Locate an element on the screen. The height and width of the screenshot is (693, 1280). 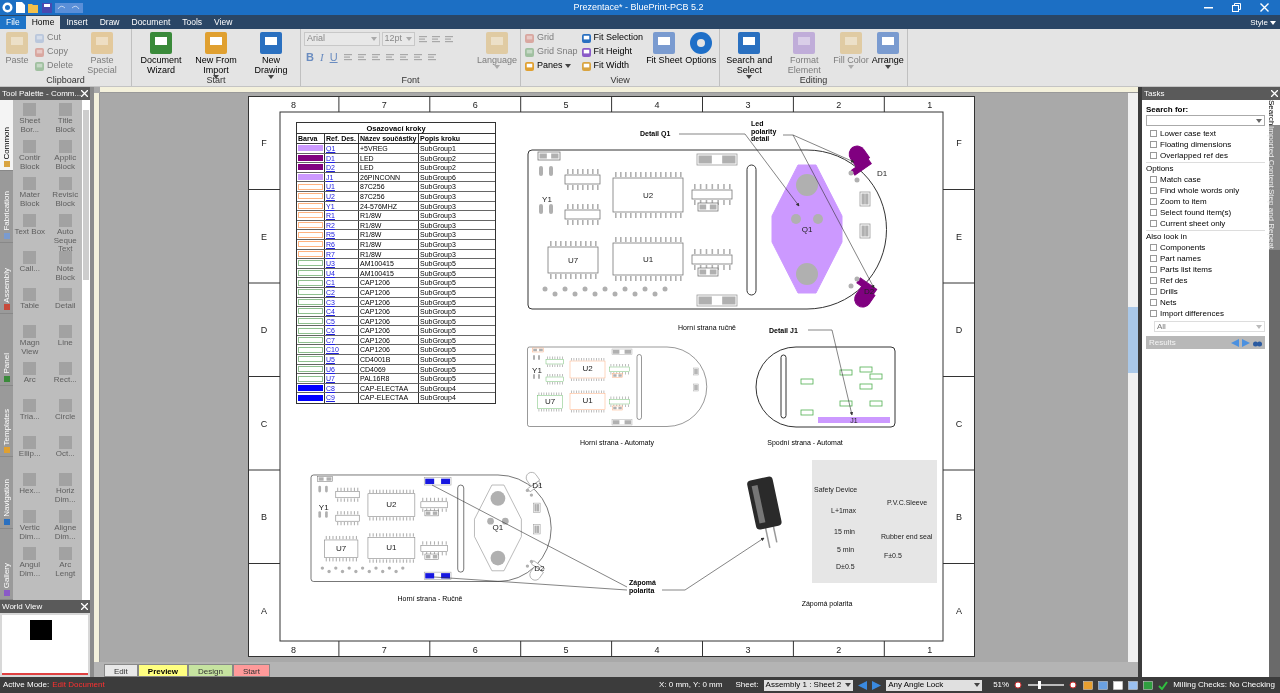
sheet-dropdown: Assembly 1 : Sheet 2 is located at coordinates (808, 685).